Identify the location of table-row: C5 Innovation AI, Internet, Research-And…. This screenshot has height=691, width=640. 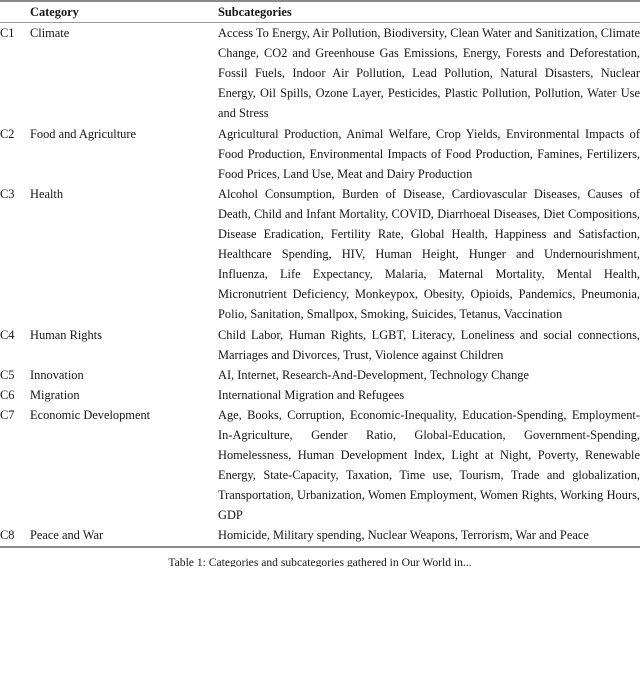
(320, 375).